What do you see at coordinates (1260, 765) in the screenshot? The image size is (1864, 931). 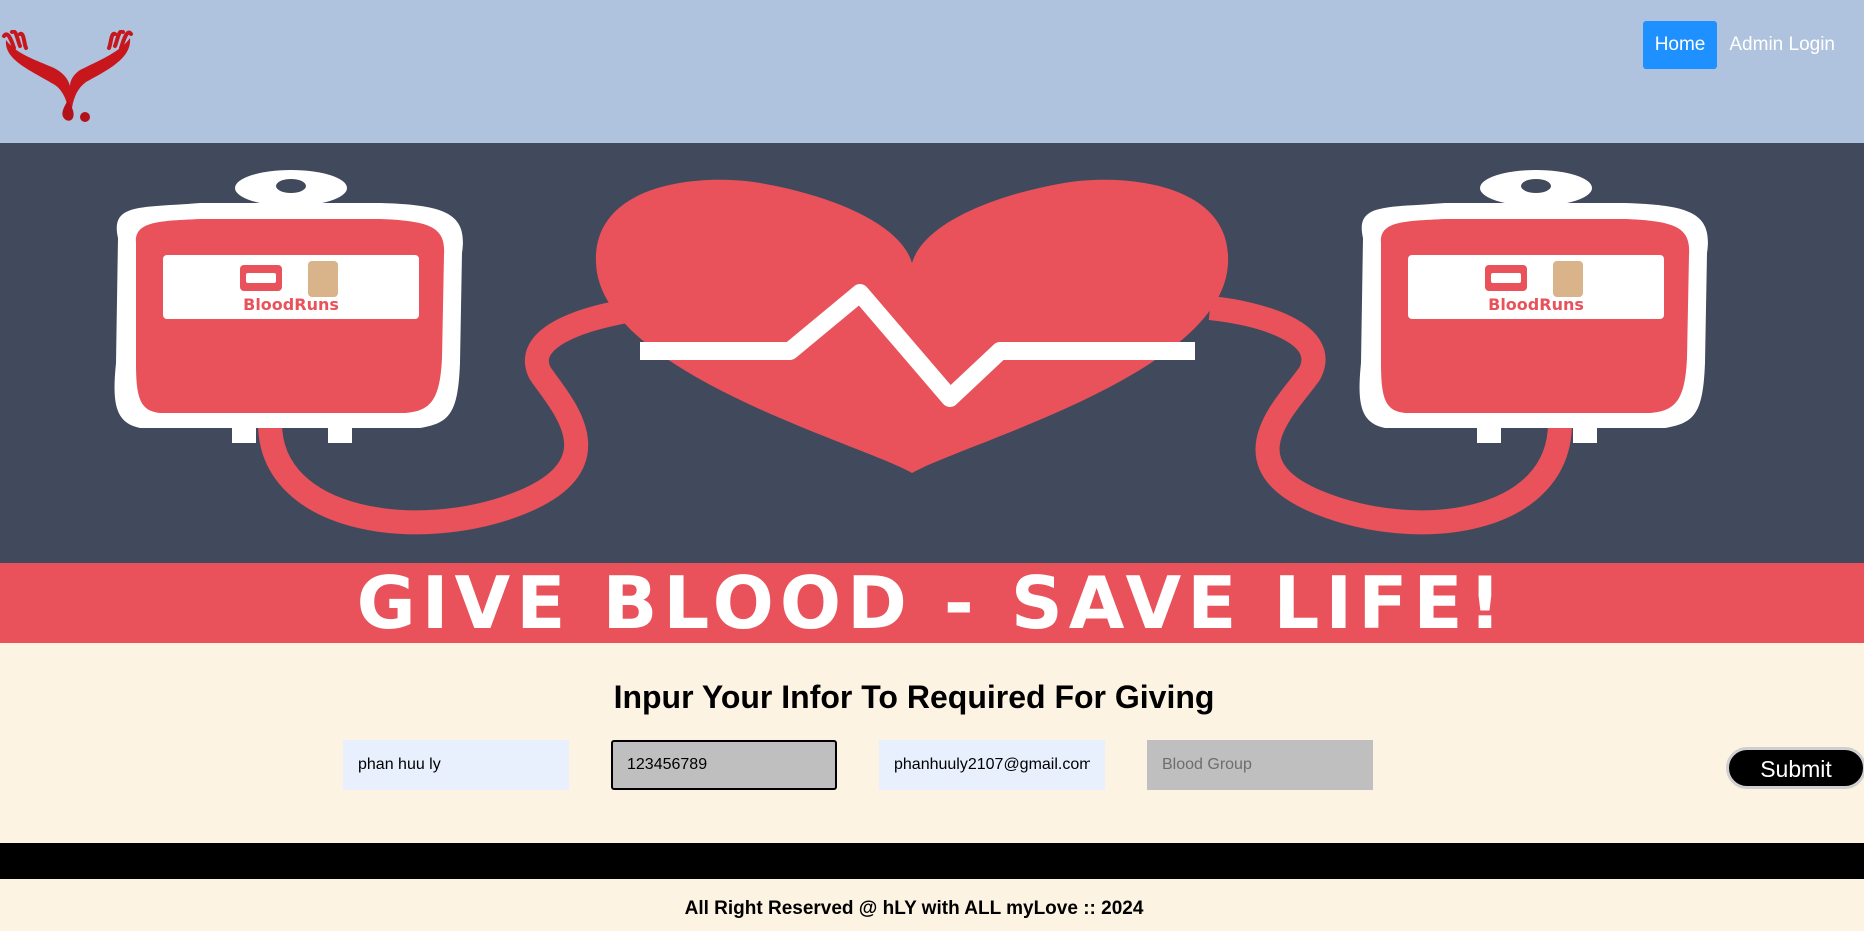 I see `blood-group-input` at bounding box center [1260, 765].